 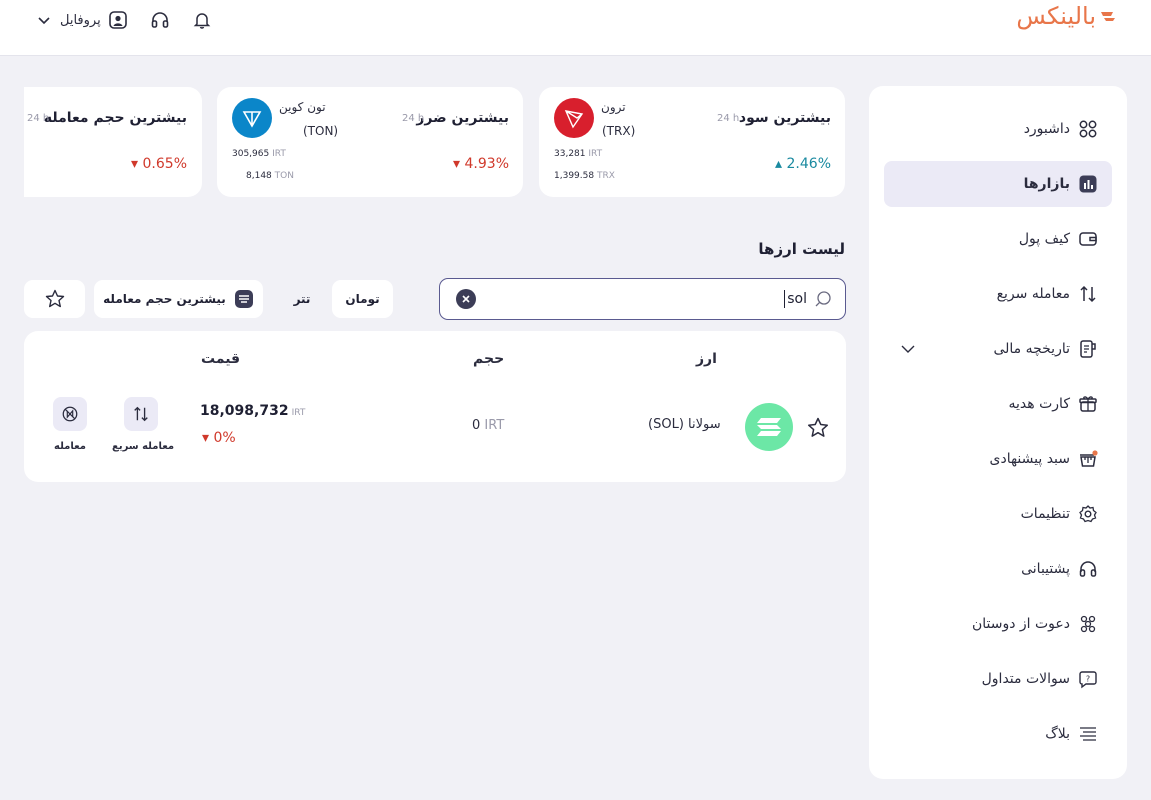 I want to click on search-input: sol, so click(x=642, y=299).